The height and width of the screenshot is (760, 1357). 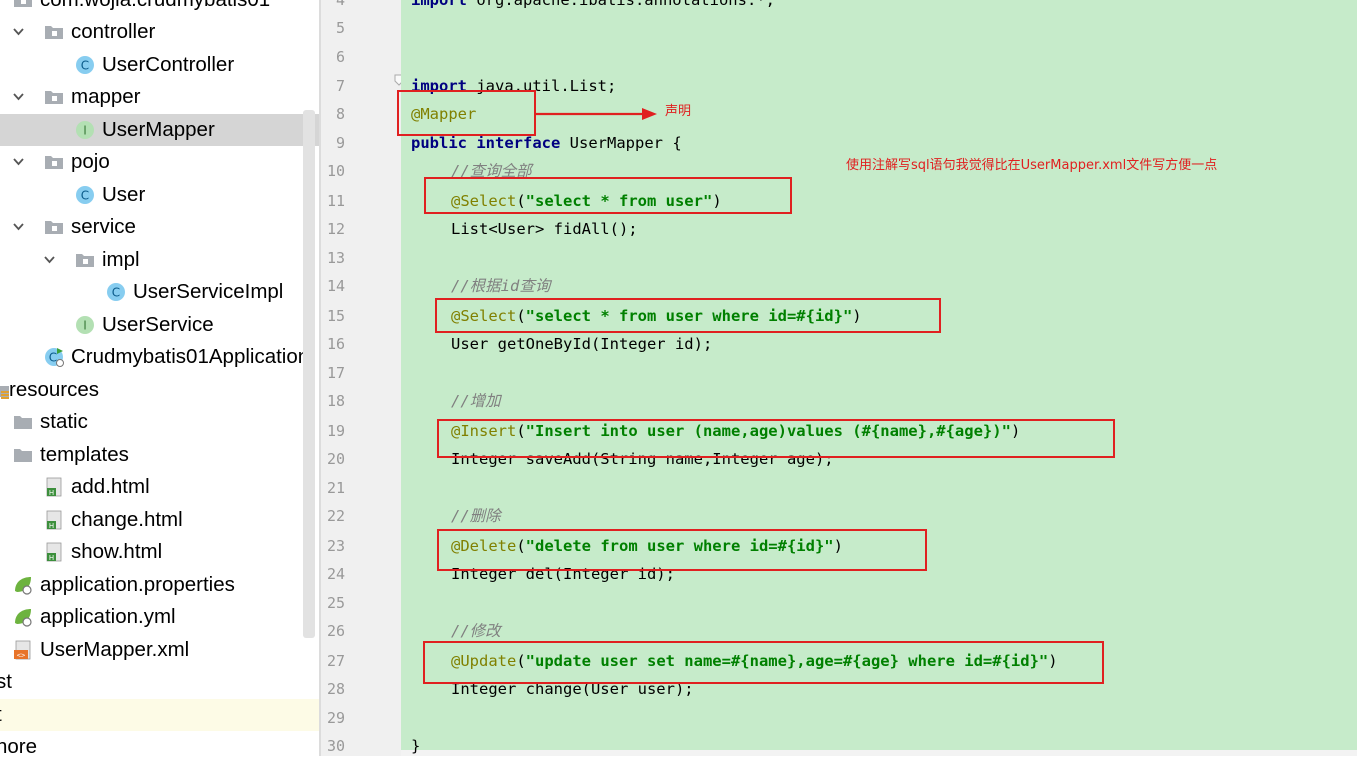 What do you see at coordinates (160, 487) in the screenshot?
I see `tree-item-add-html: H add.html` at bounding box center [160, 487].